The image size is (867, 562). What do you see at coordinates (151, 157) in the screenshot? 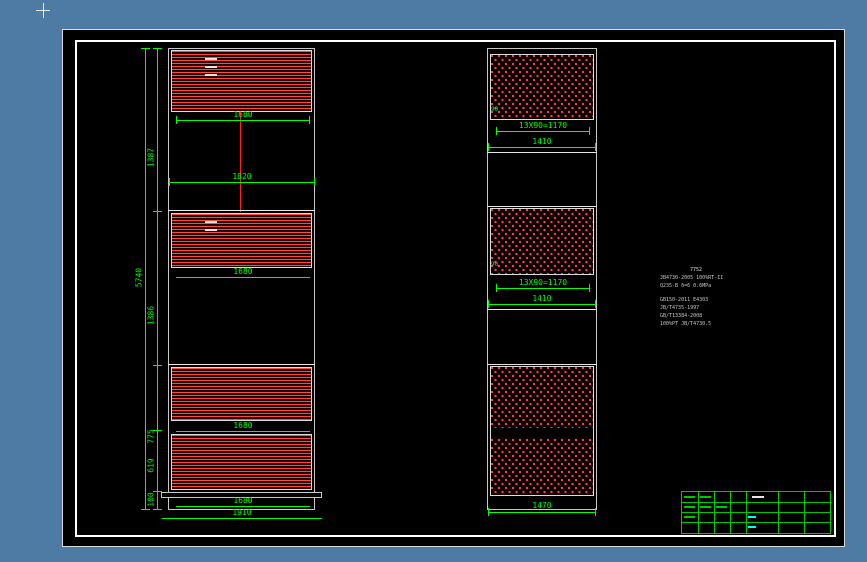
I see `dim-text: 1387` at bounding box center [151, 157].